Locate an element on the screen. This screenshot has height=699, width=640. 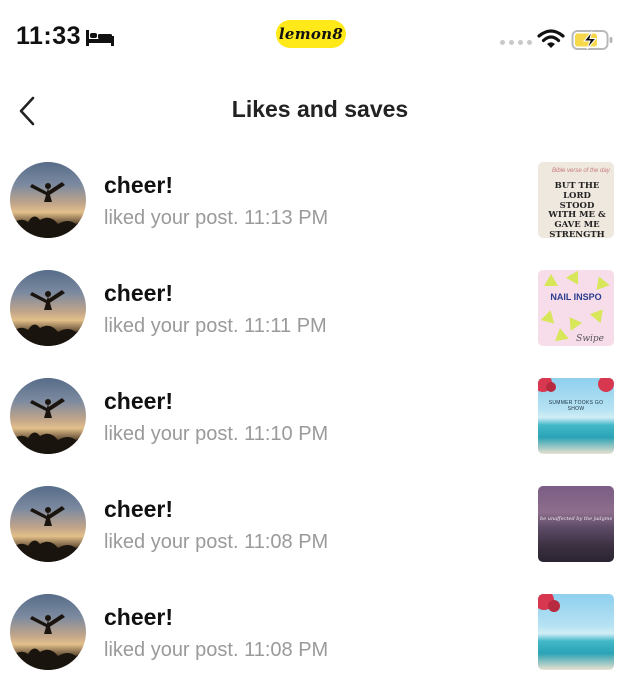
notification-time: 11:11 PM is located at coordinates (285, 326).